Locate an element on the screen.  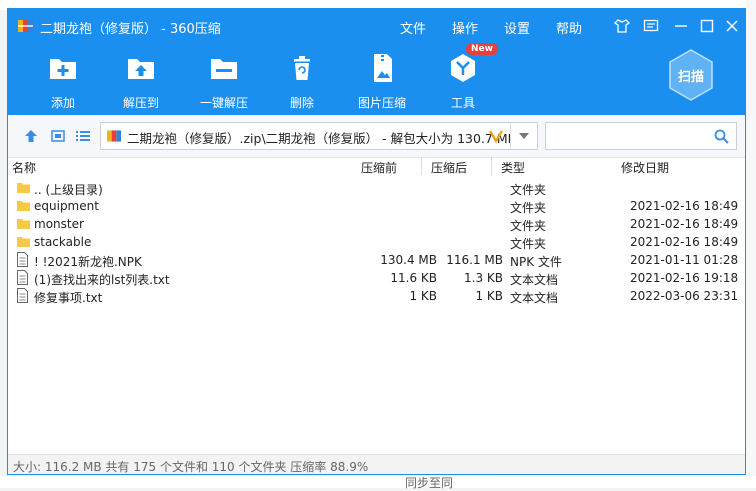
file-size-after: 116.1 MB is located at coordinates (474, 260).